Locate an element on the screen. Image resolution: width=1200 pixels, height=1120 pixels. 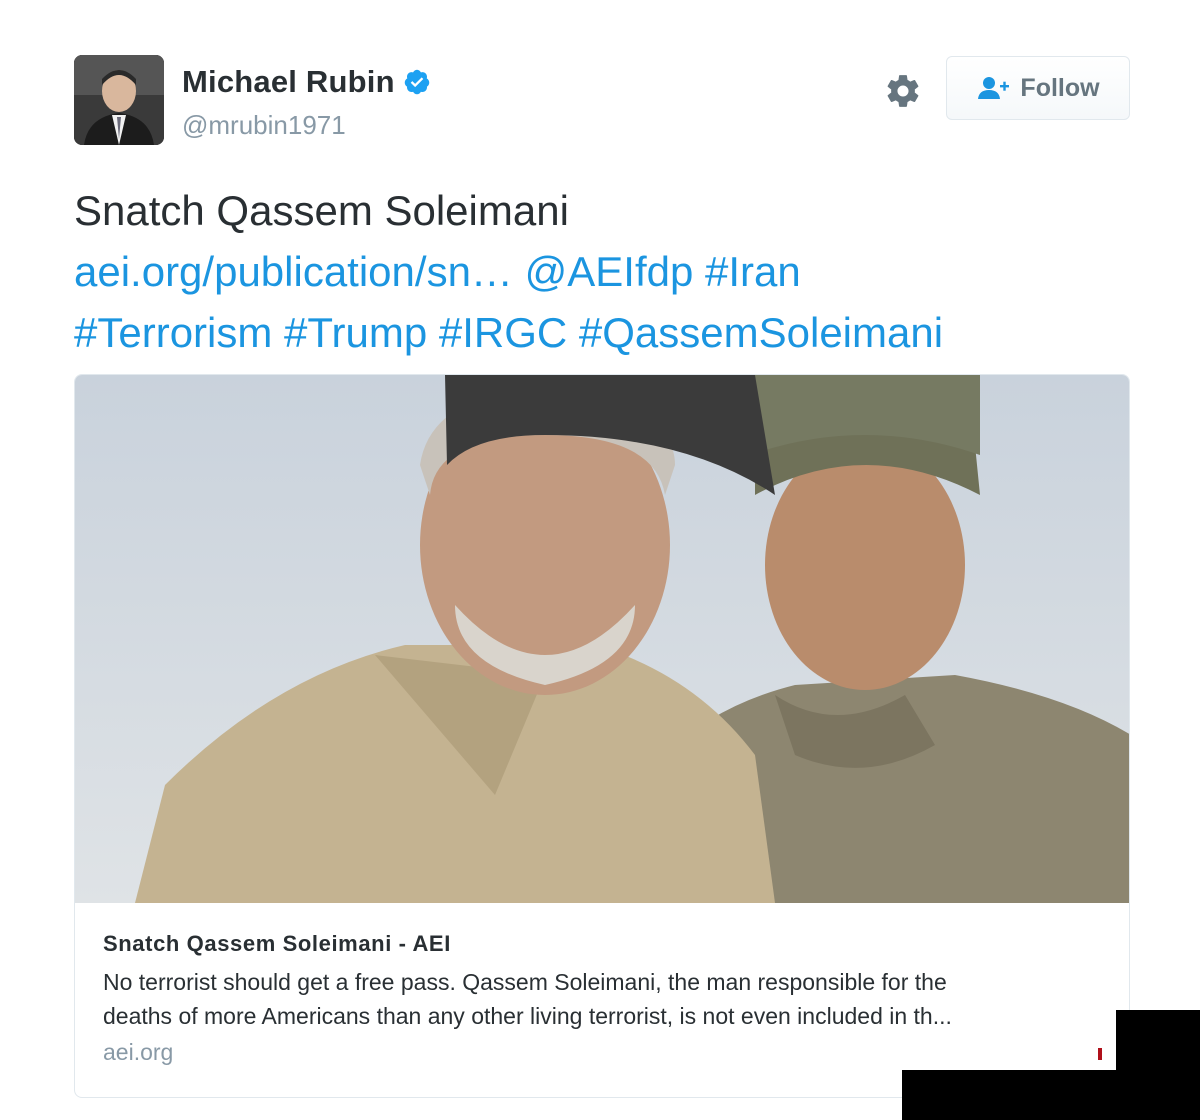
follow-button: Follow is located at coordinates (1038, 88).